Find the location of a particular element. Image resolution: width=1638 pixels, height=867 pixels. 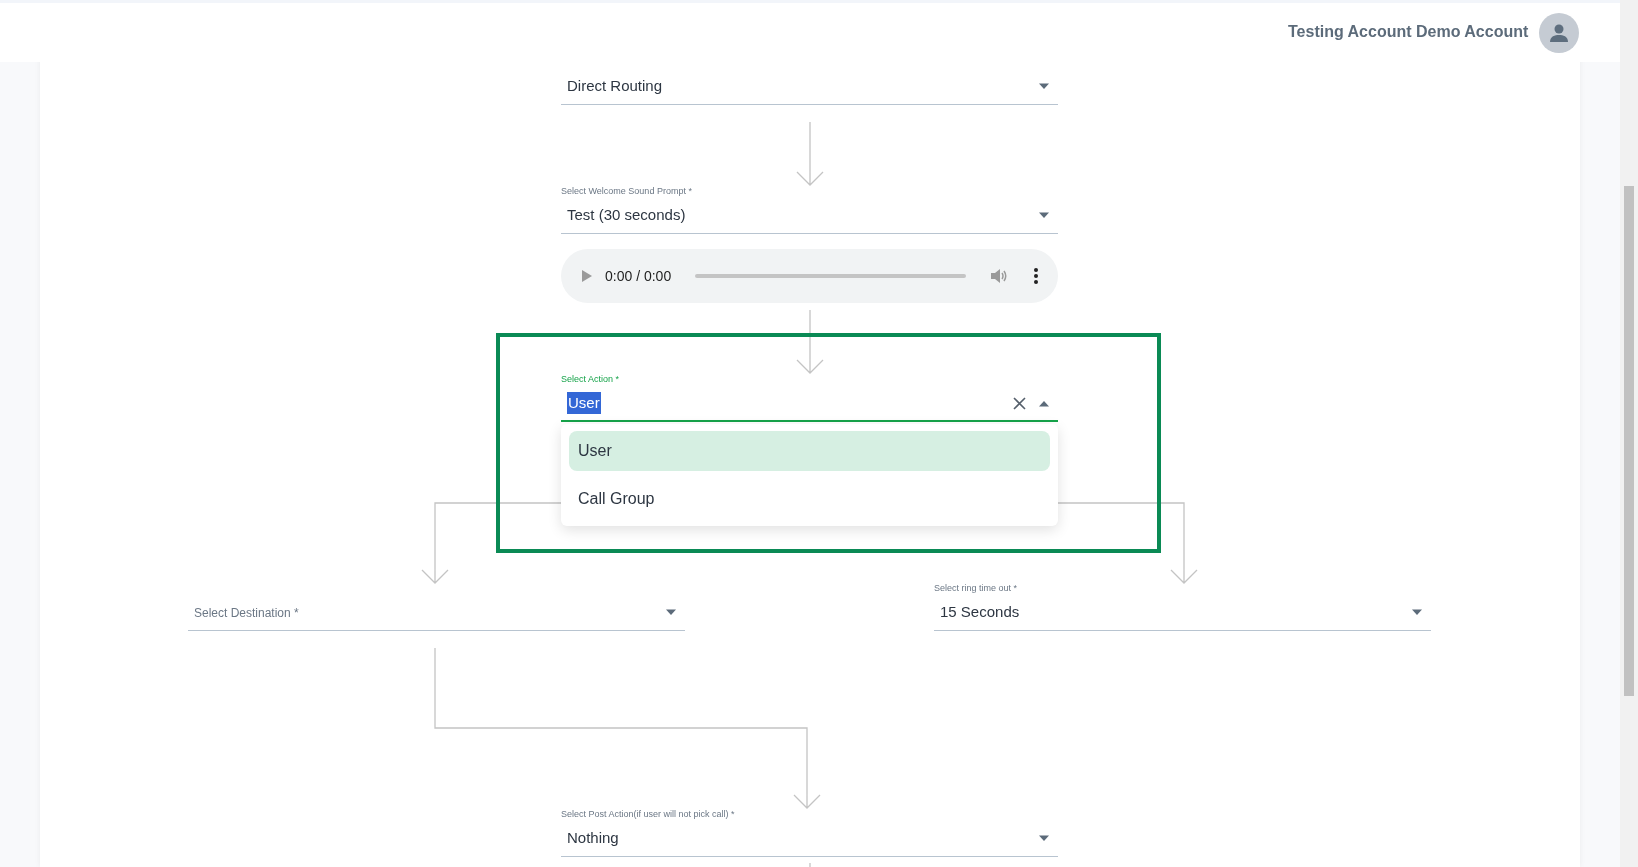

select-field: Direct Routing is located at coordinates (809, 87).